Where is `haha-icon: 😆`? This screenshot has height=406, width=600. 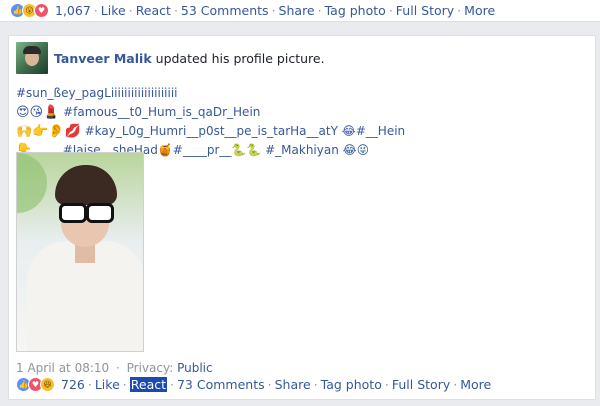 haha-icon: 😆 is located at coordinates (47, 384).